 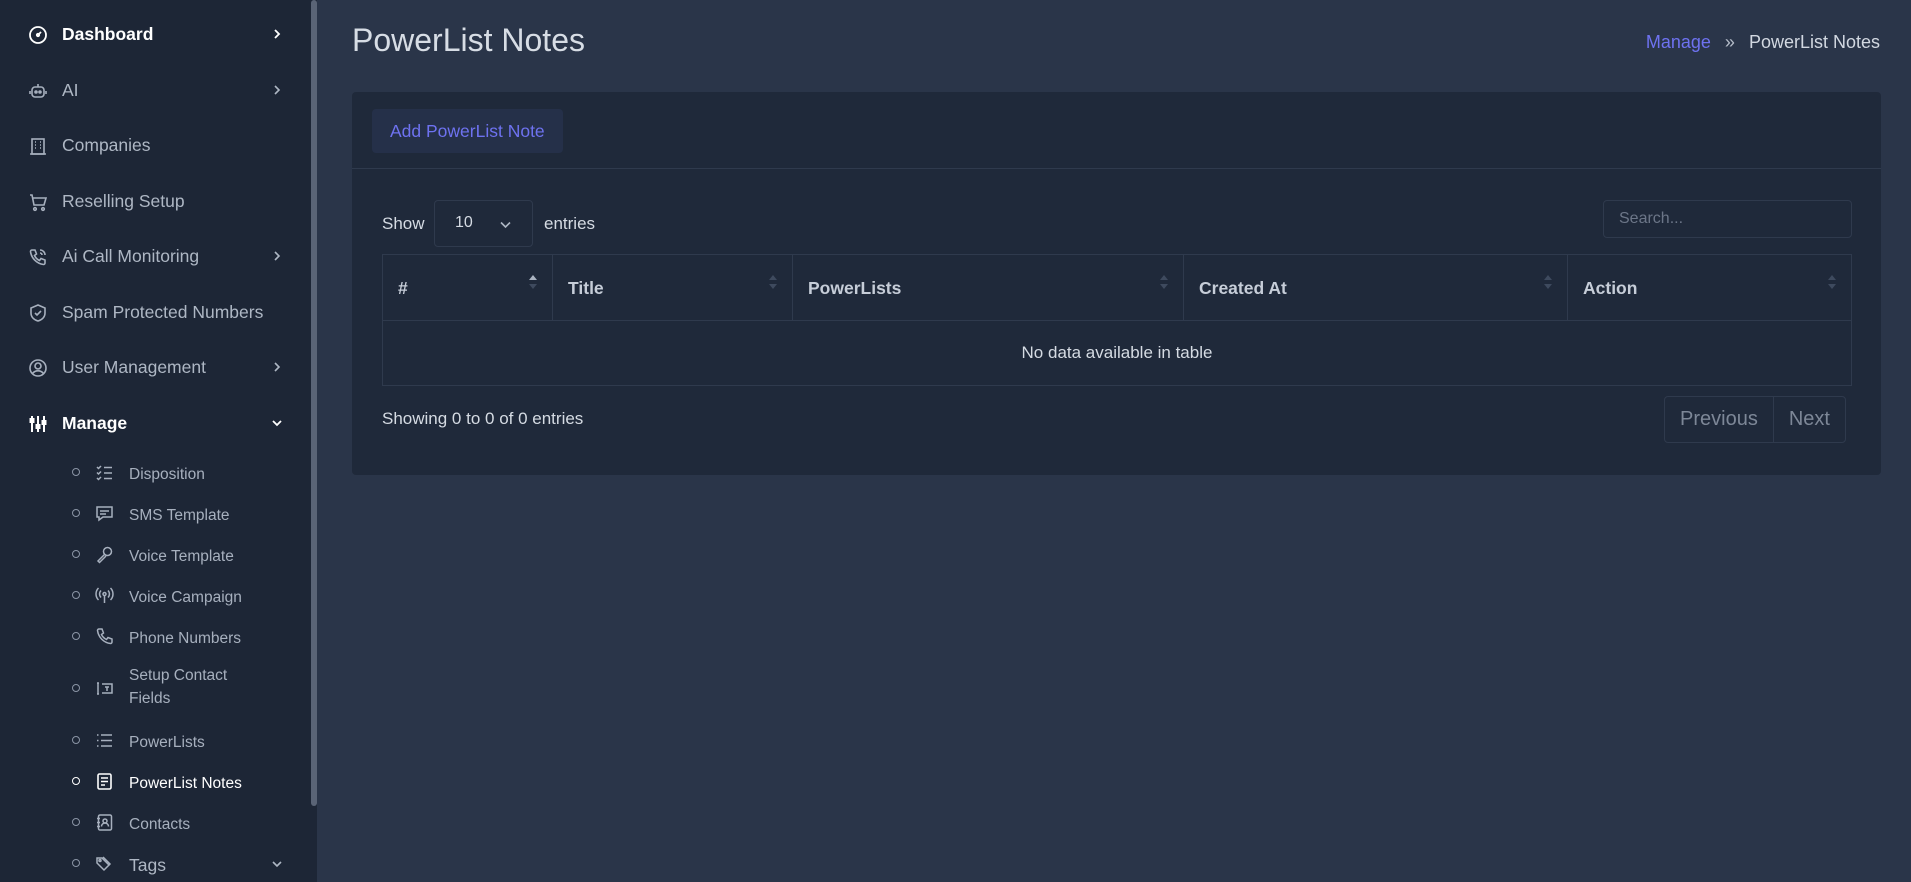 I want to click on cart-icon, so click(x=38, y=202).